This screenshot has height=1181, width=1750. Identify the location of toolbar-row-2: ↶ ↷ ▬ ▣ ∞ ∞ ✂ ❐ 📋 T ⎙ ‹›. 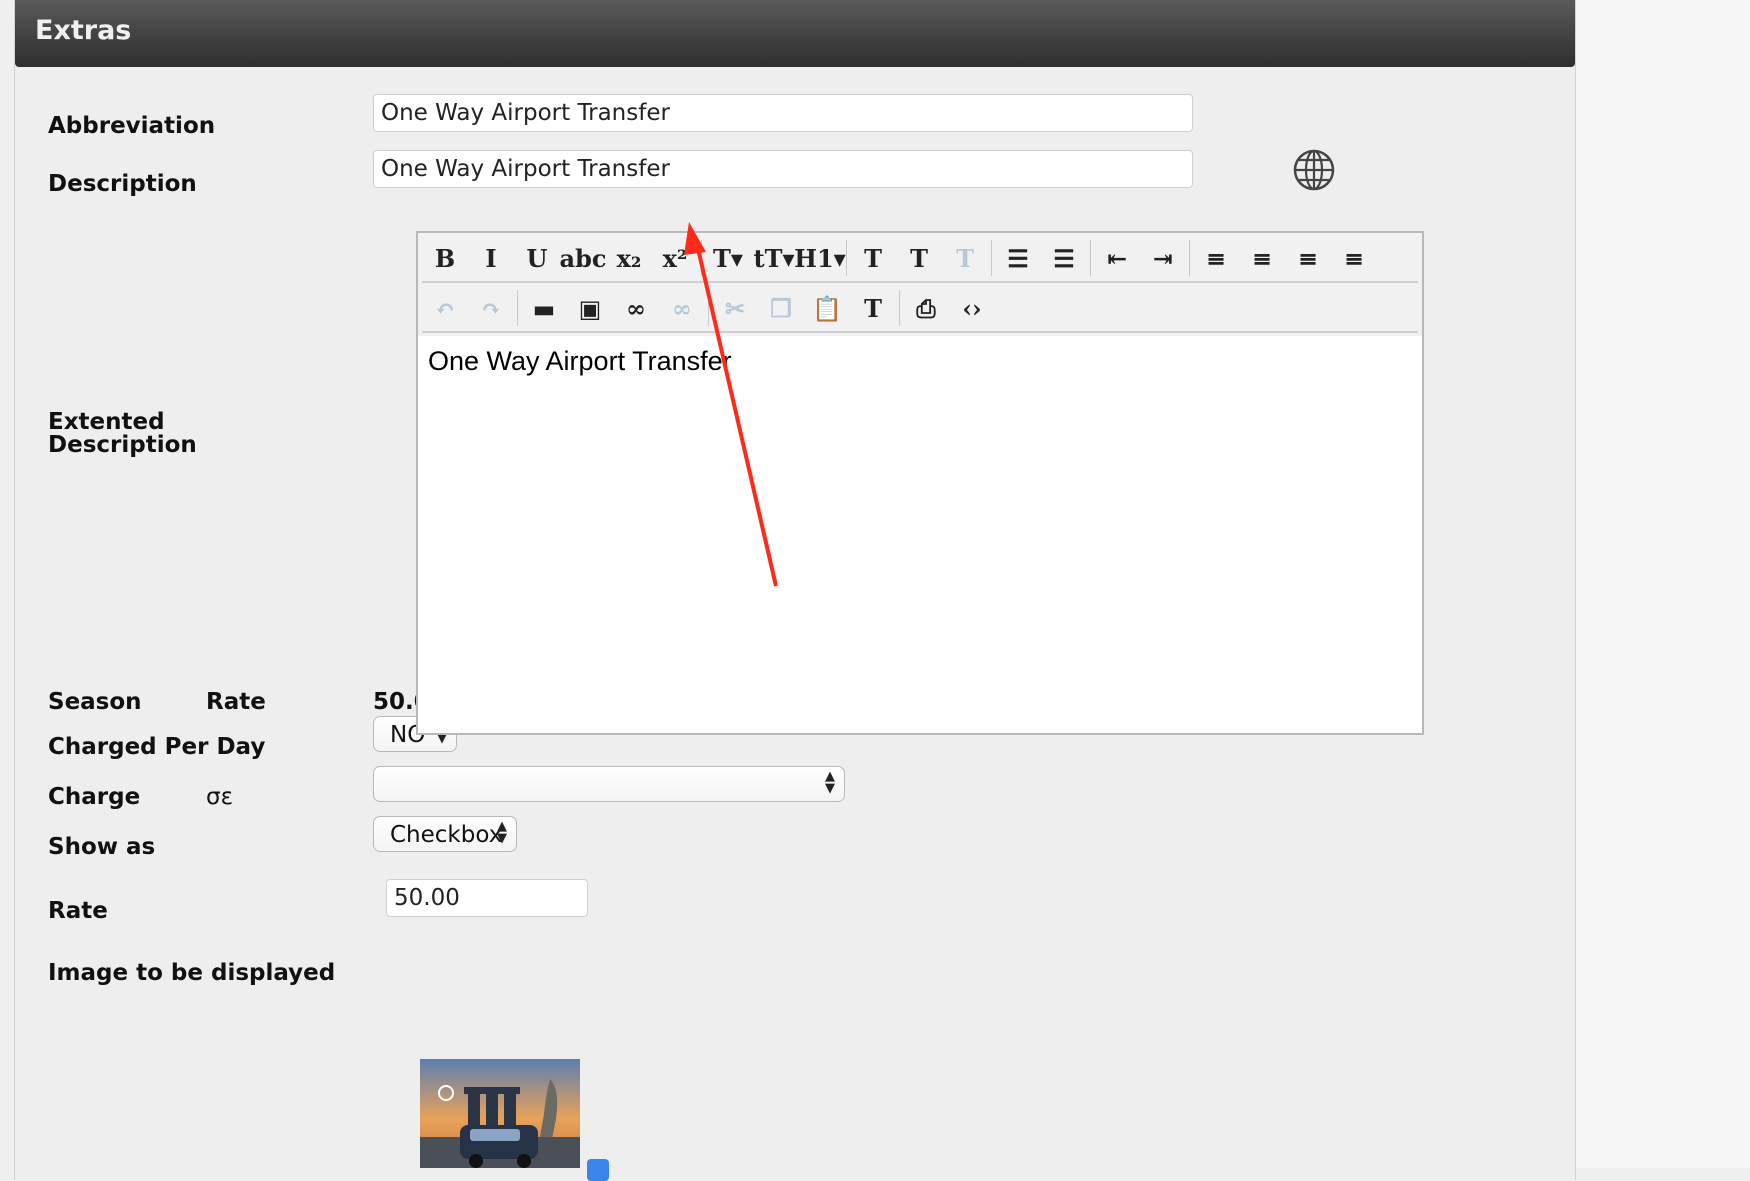
(920, 309).